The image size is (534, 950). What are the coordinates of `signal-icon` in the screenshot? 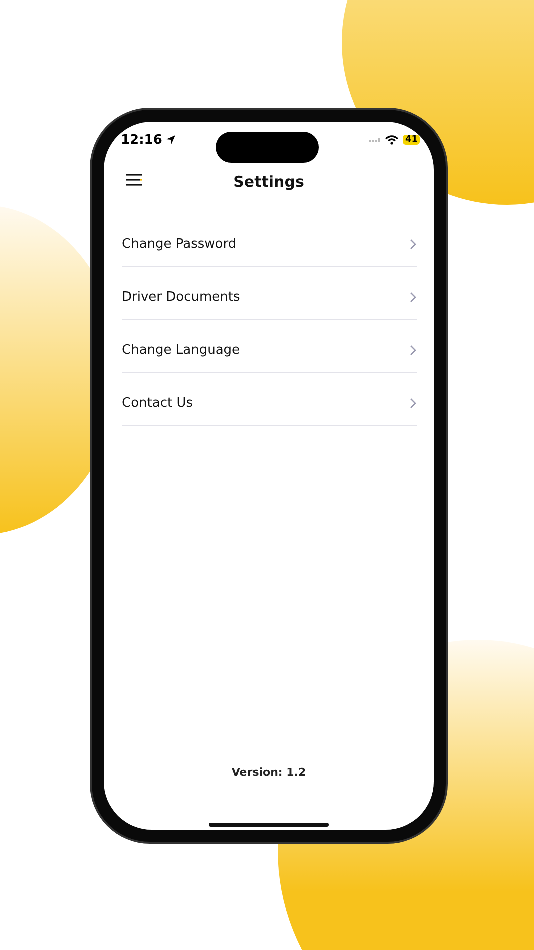 It's located at (375, 140).